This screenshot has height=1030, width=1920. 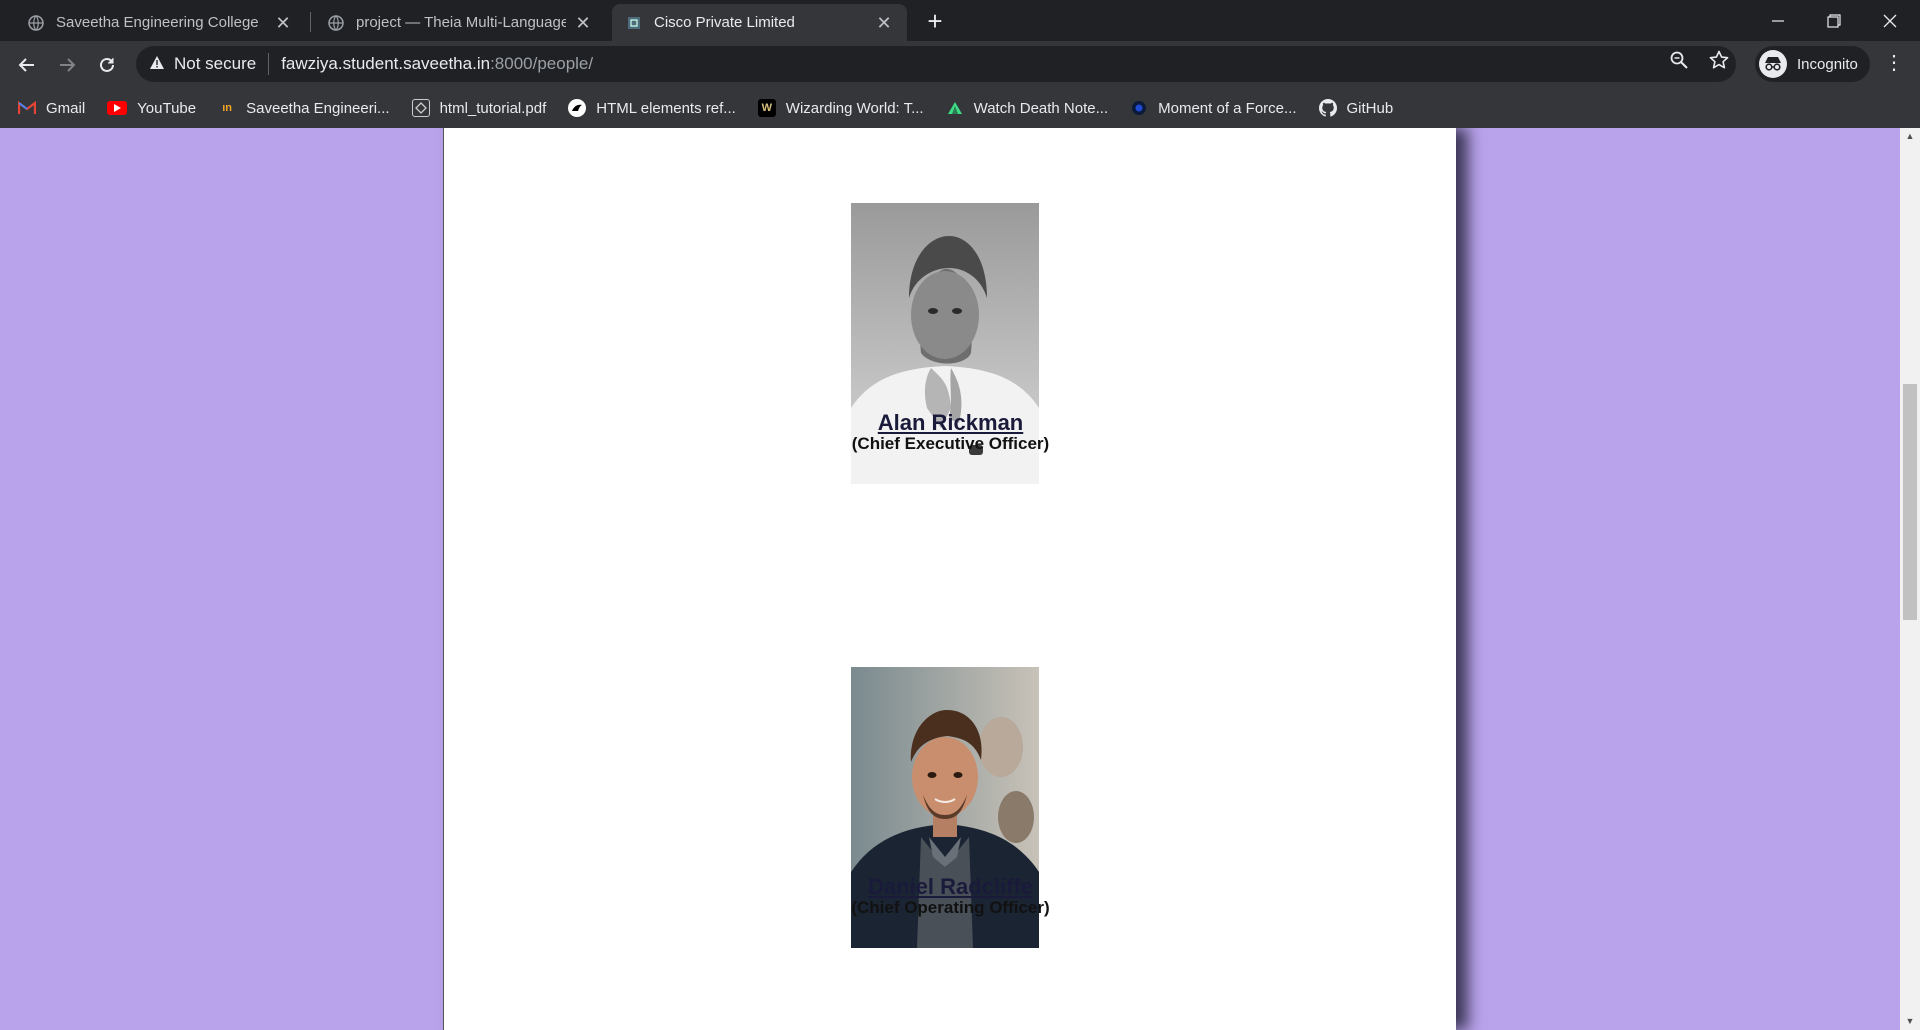 I want to click on bookmark-label: html_tutorial.pdf, so click(x=493, y=108).